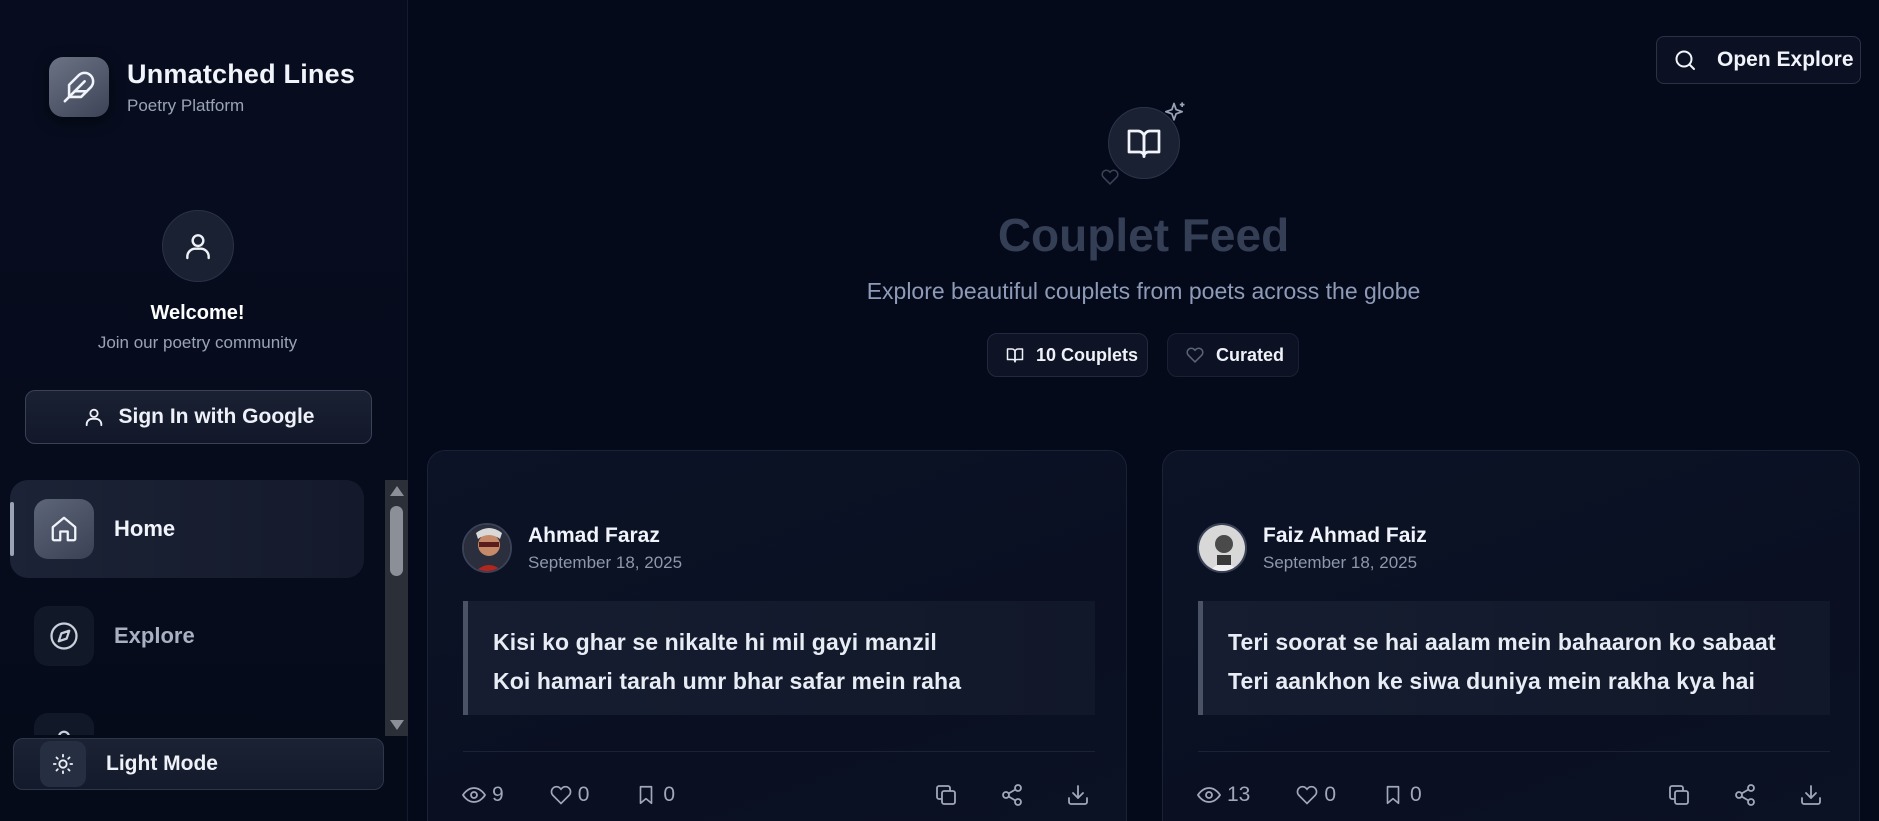  What do you see at coordinates (187, 714) in the screenshot?
I see `sidebar-item-partial` at bounding box center [187, 714].